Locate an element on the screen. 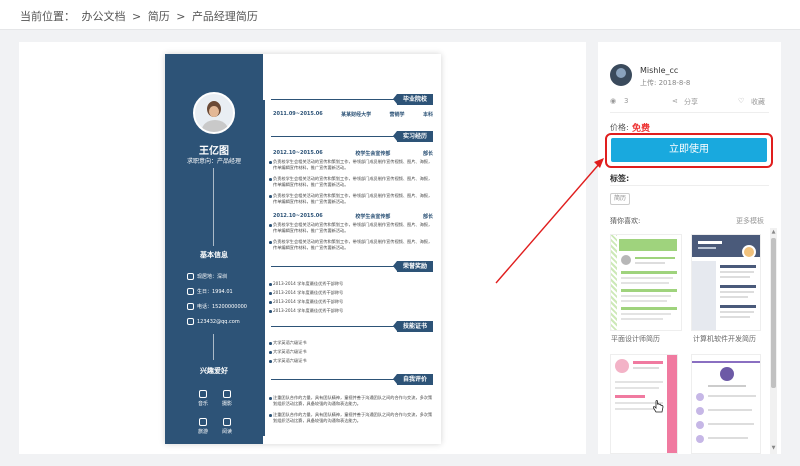  calendar-icon is located at coordinates (190, 291).